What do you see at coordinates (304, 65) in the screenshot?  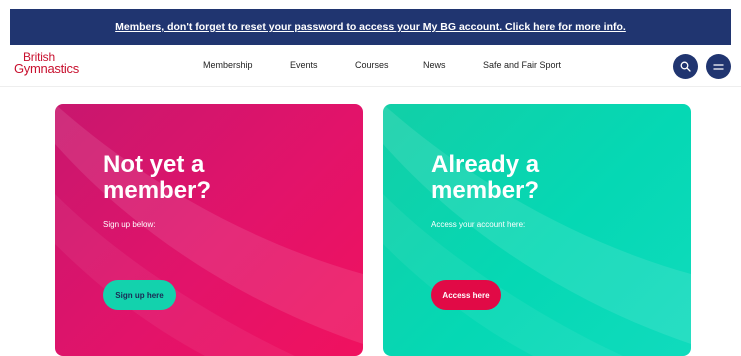 I see `nav-item-events: Events` at bounding box center [304, 65].